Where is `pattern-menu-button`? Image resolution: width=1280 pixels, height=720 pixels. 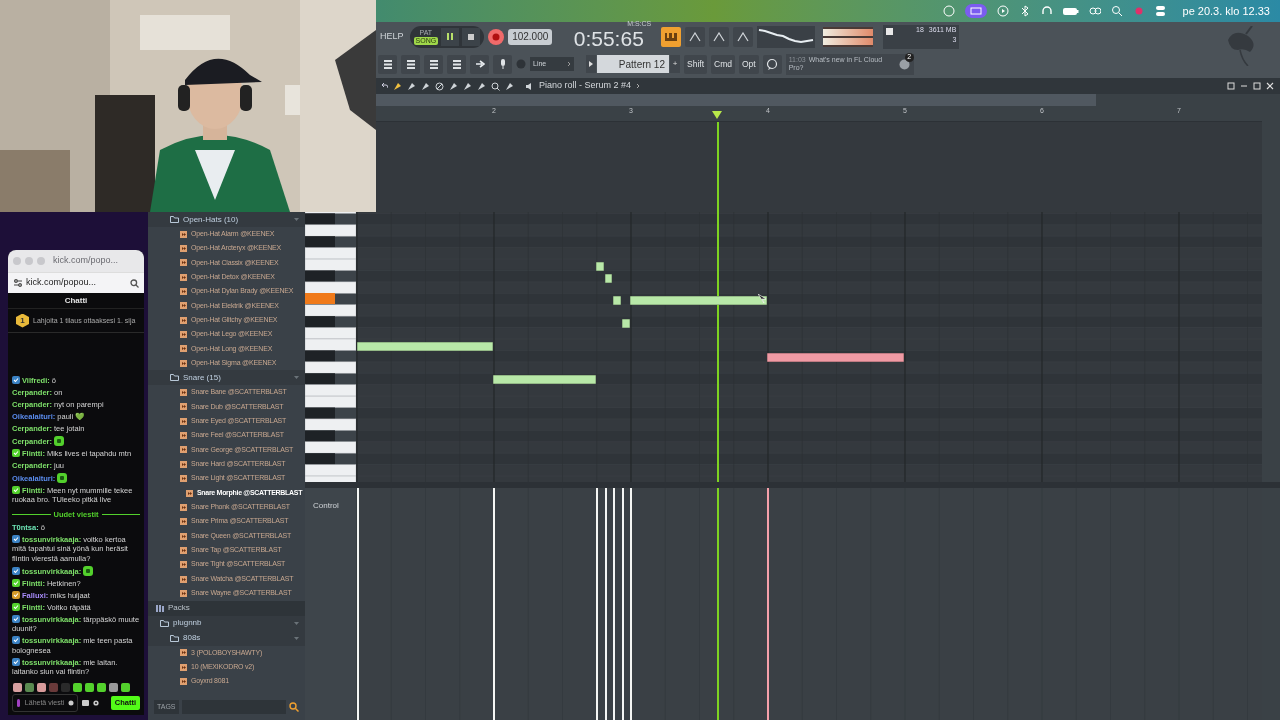 pattern-menu-button is located at coordinates (591, 64).